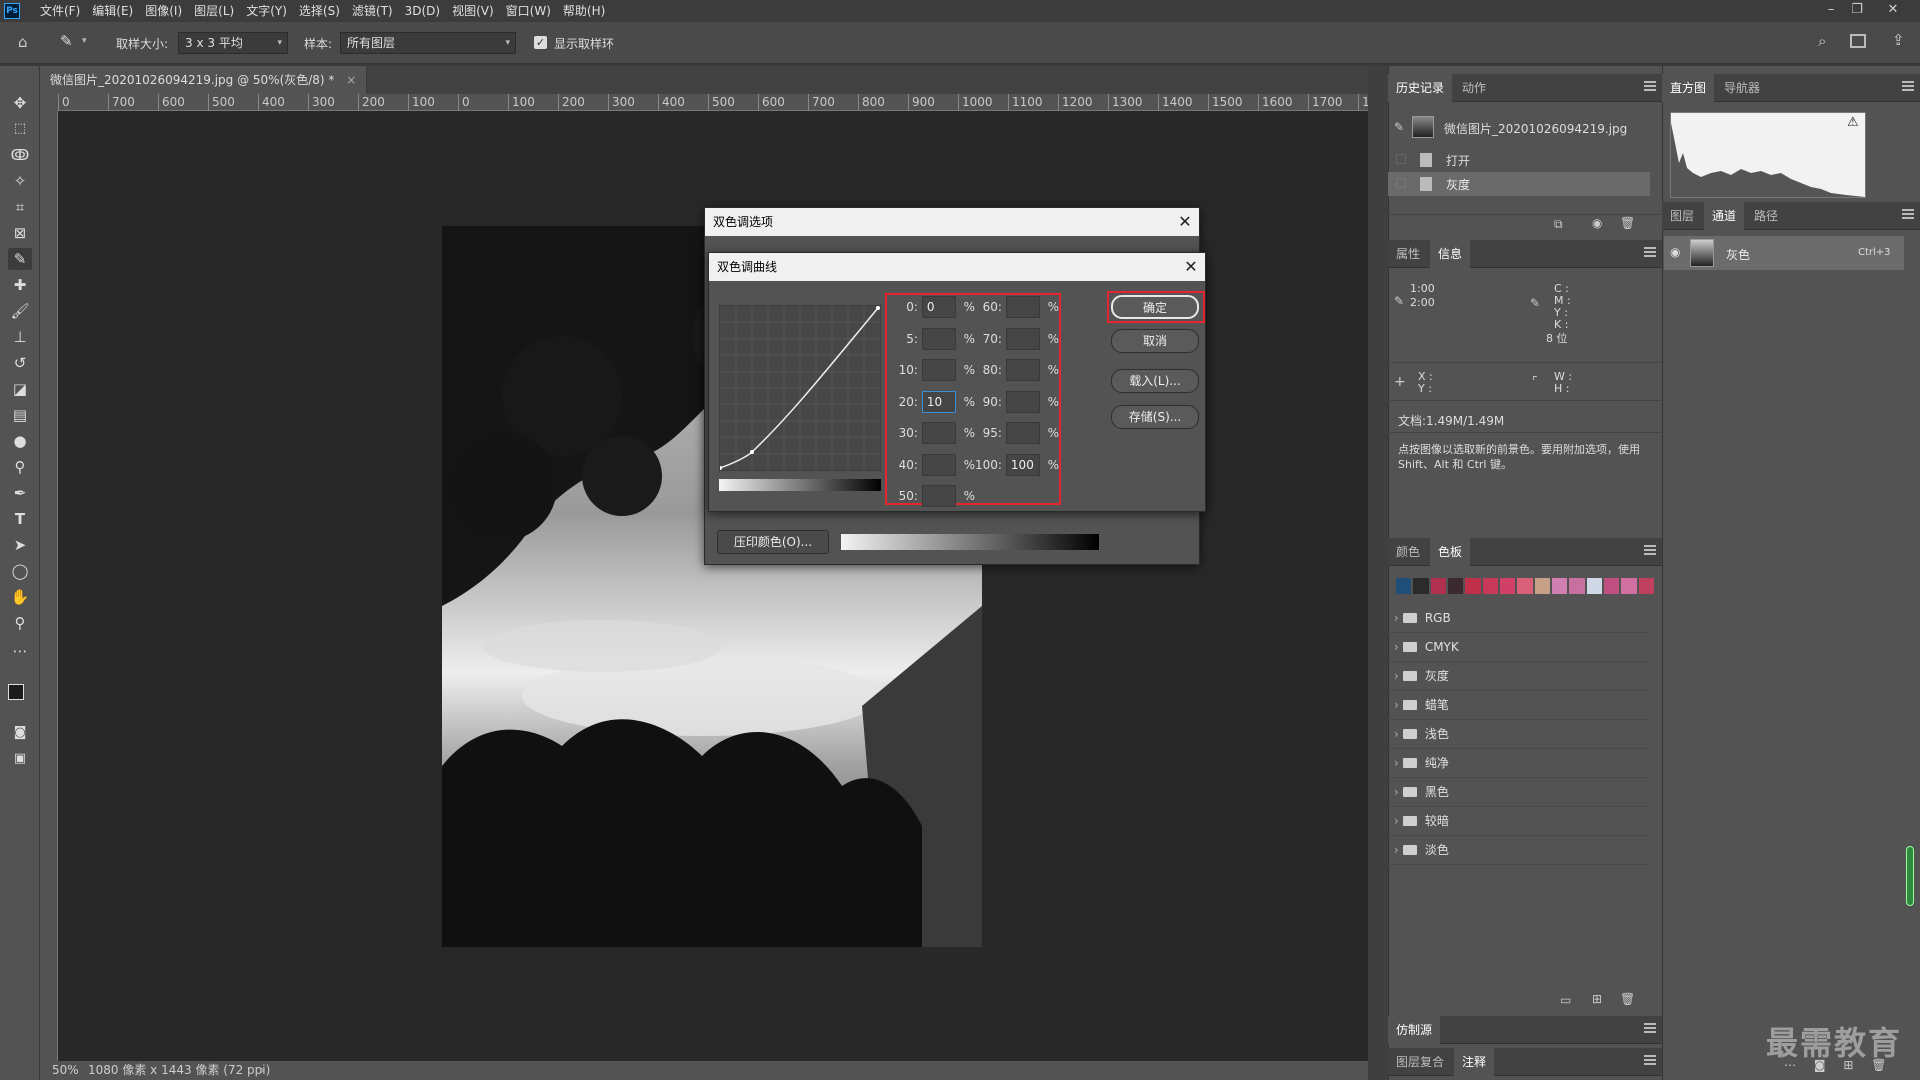  Describe the element at coordinates (878, 308) in the screenshot. I see `curve-point` at that location.